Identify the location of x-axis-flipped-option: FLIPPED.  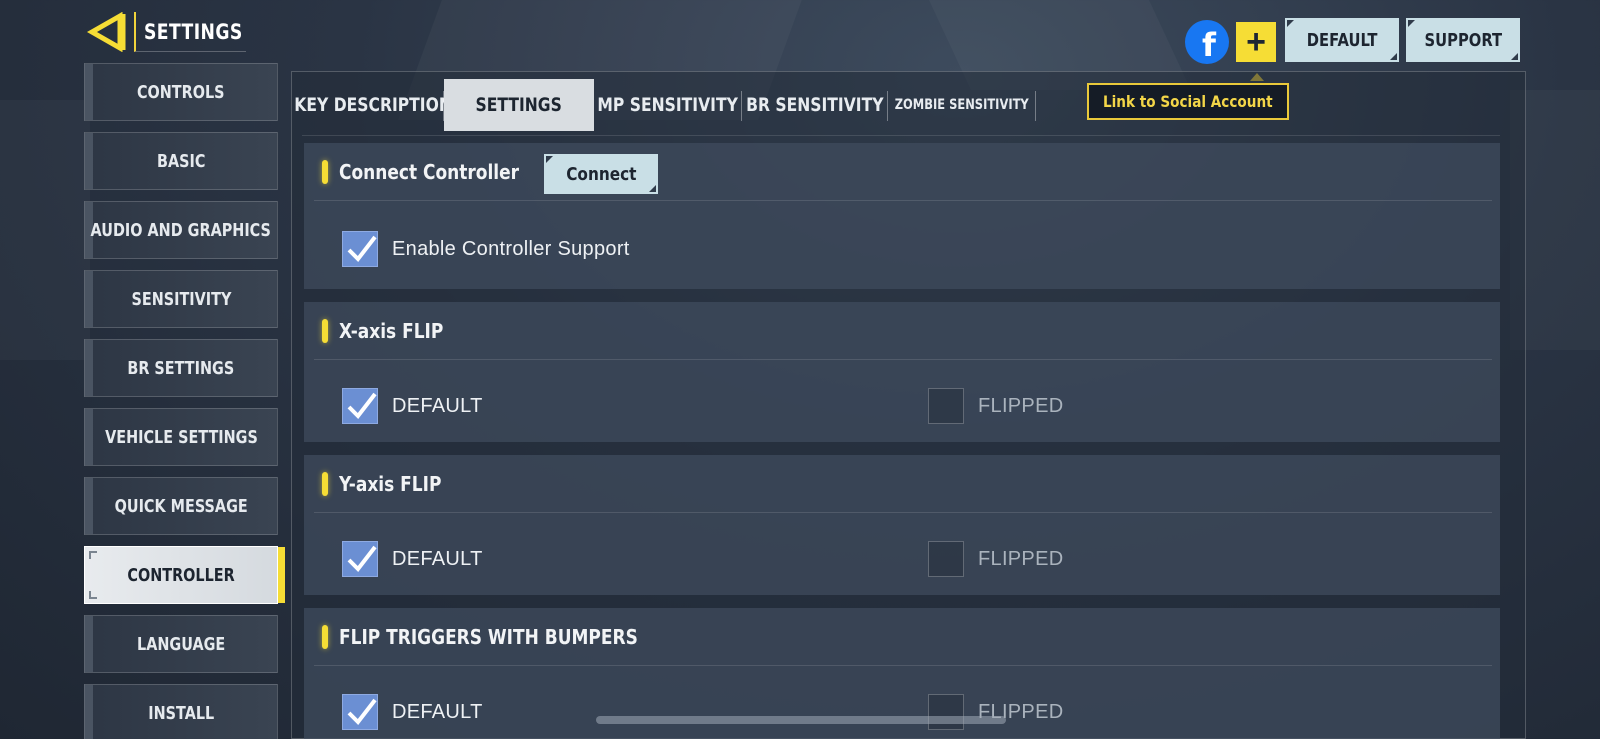
(995, 406).